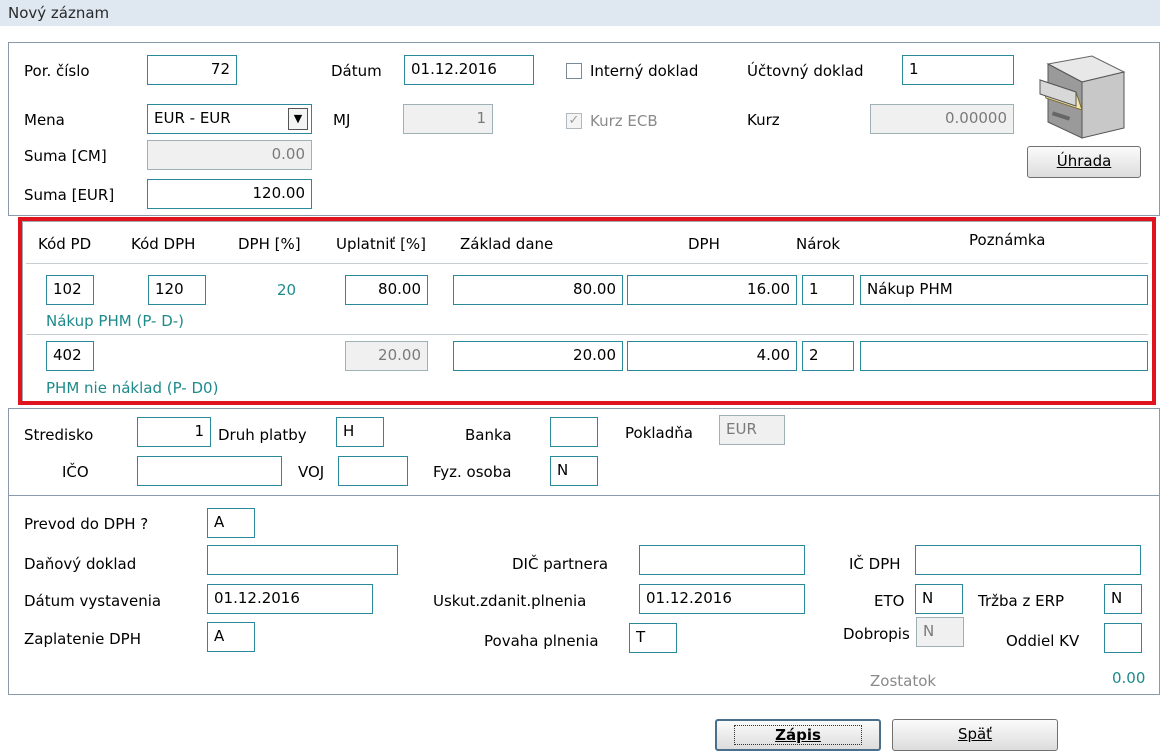 This screenshot has width=1170, height=756. I want to click on col-zaklad-dane: Základ dane, so click(507, 244).